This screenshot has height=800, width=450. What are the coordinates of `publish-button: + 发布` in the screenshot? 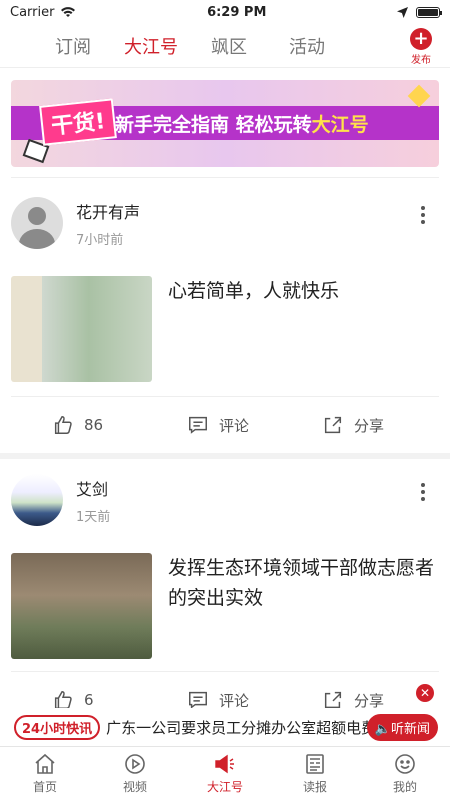 It's located at (421, 47).